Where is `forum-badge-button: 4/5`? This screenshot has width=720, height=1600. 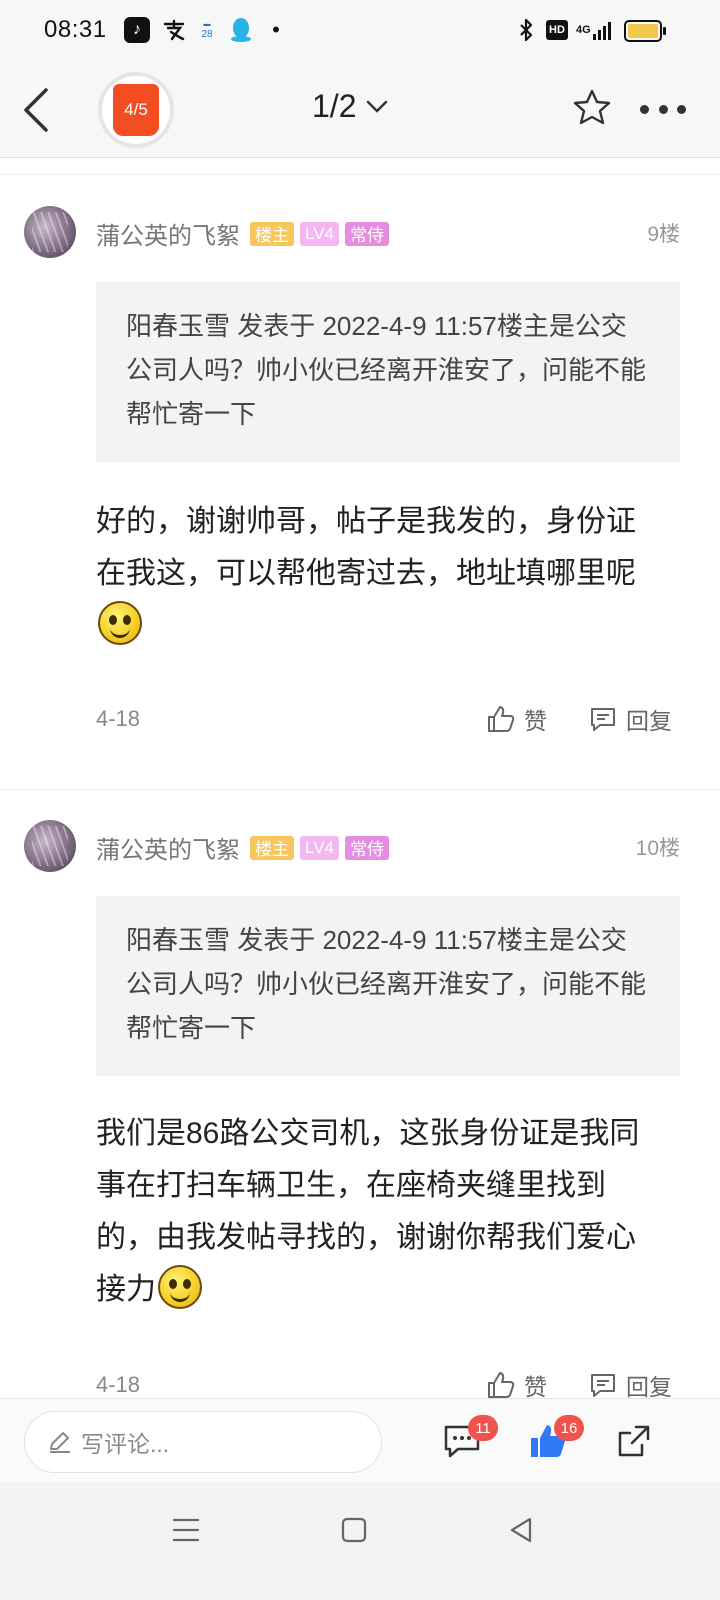 forum-badge-button: 4/5 is located at coordinates (136, 110).